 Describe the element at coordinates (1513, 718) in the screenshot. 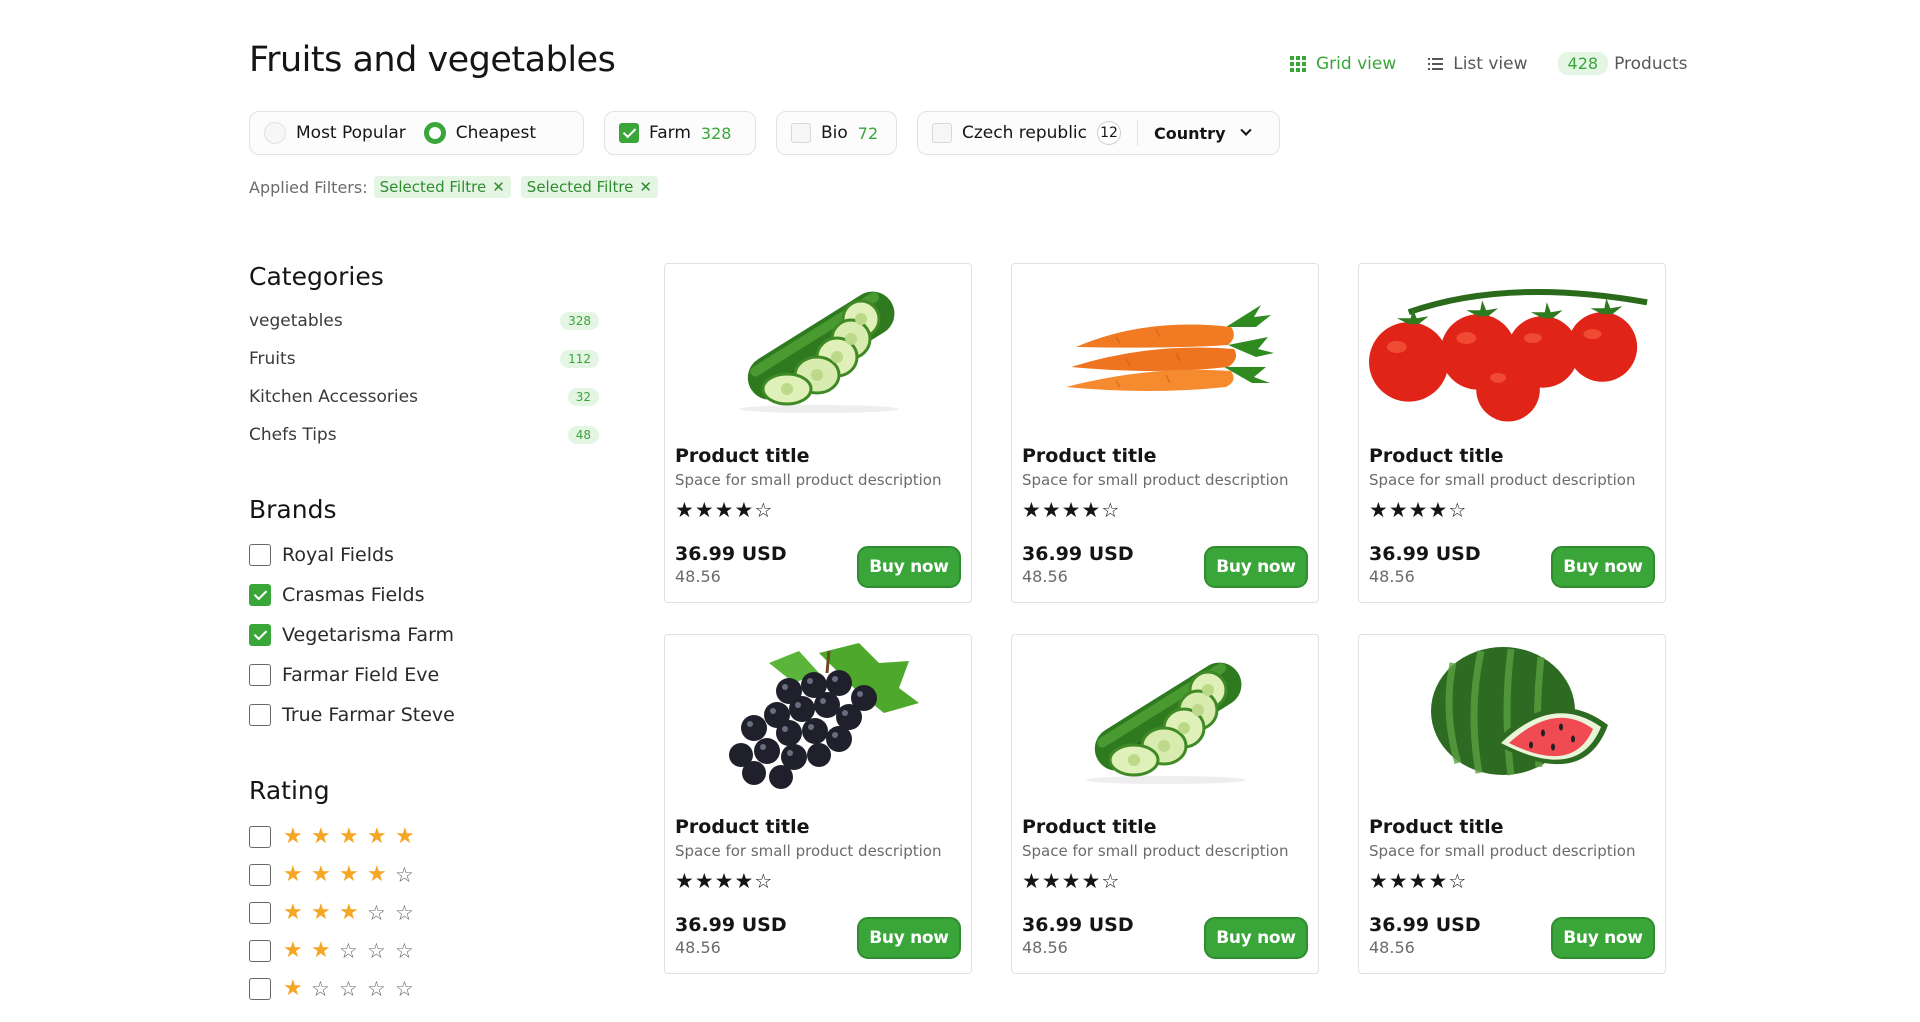

I see `product-image-watermelon` at that location.